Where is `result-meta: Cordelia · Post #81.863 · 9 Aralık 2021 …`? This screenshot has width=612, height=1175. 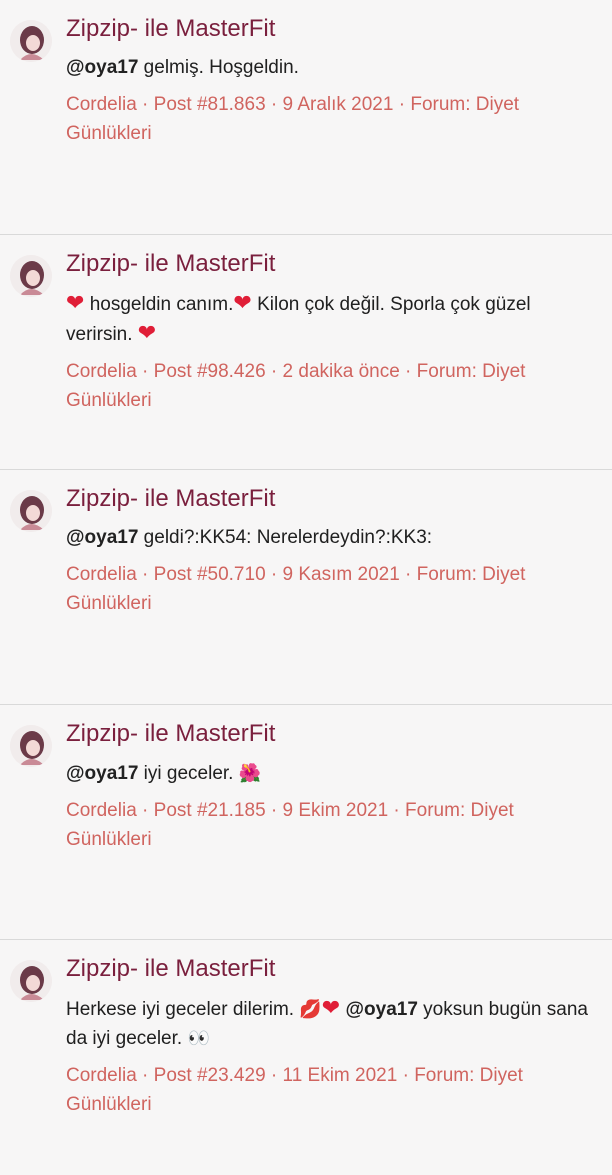
result-meta: Cordelia · Post #81.863 · 9 Aralık 2021 … is located at coordinates (330, 119).